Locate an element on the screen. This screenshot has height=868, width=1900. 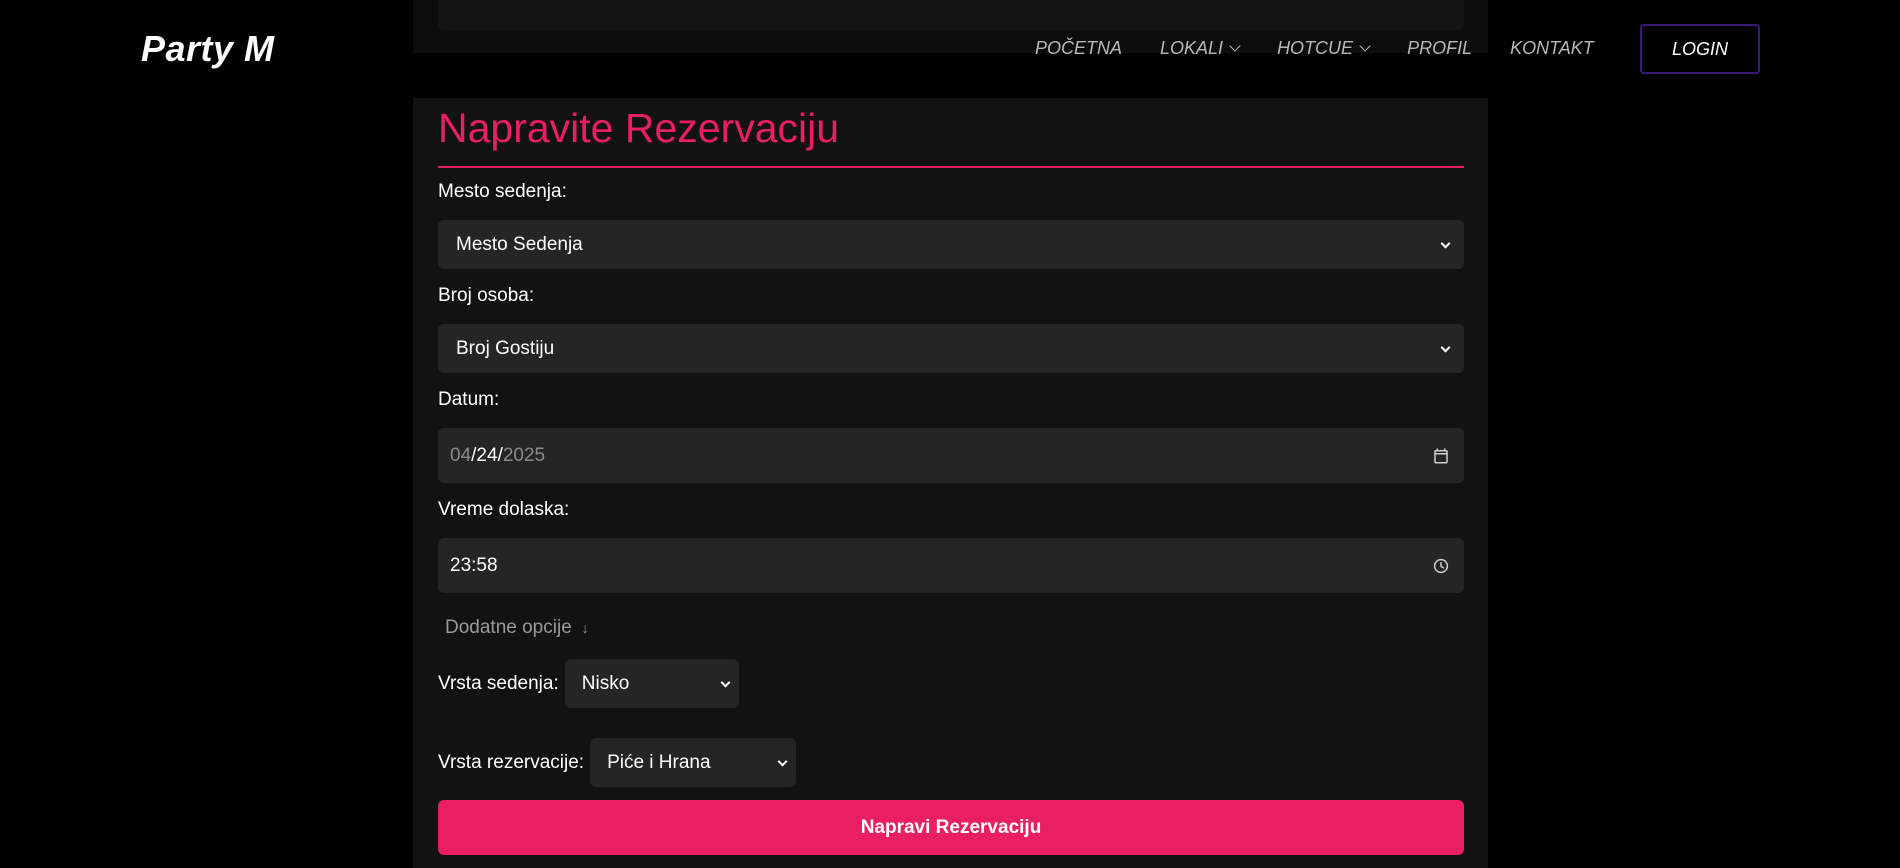
nav-item-label: POČETNA is located at coordinates (1079, 48).